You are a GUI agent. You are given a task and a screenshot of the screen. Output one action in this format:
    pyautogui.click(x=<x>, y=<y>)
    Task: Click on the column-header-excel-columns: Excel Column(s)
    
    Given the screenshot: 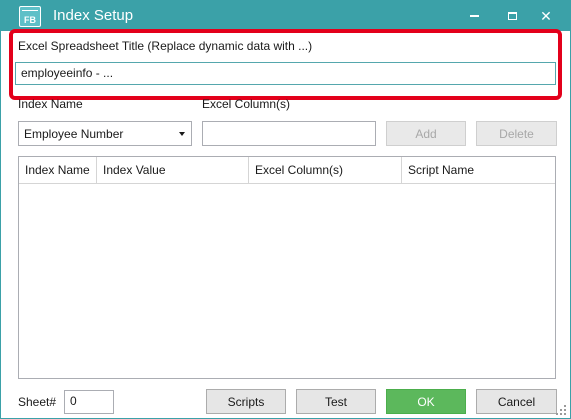 What is the action you would take?
    pyautogui.click(x=325, y=170)
    